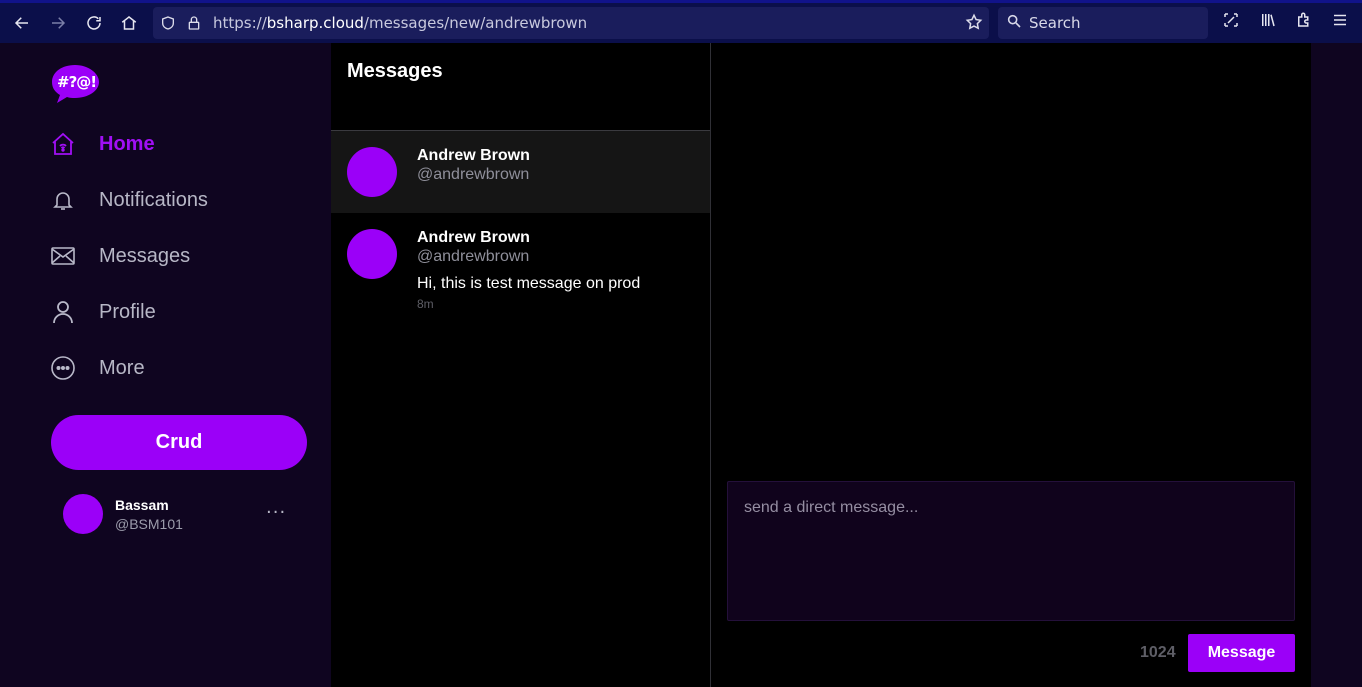 The height and width of the screenshot is (687, 1362). I want to click on message-input, so click(1011, 551).